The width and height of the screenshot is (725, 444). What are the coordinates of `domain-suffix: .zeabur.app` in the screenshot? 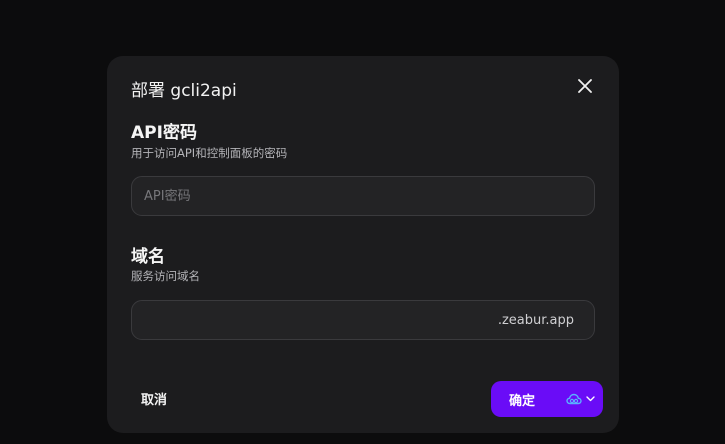 It's located at (535, 320).